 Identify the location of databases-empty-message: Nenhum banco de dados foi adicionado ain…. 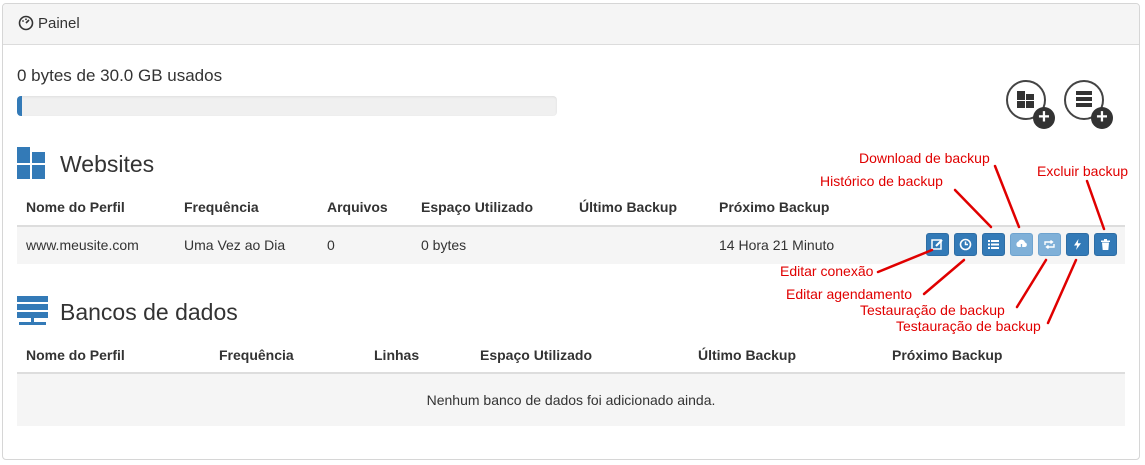
(571, 400).